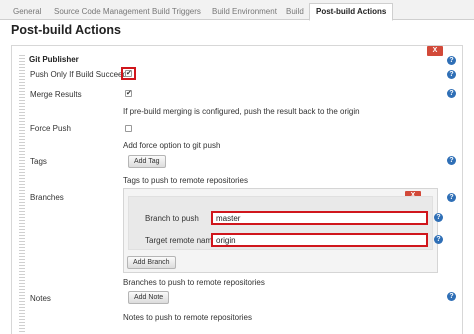 This screenshot has height=334, width=474. What do you see at coordinates (149, 297) in the screenshot?
I see `add-note-button: Add Note` at bounding box center [149, 297].